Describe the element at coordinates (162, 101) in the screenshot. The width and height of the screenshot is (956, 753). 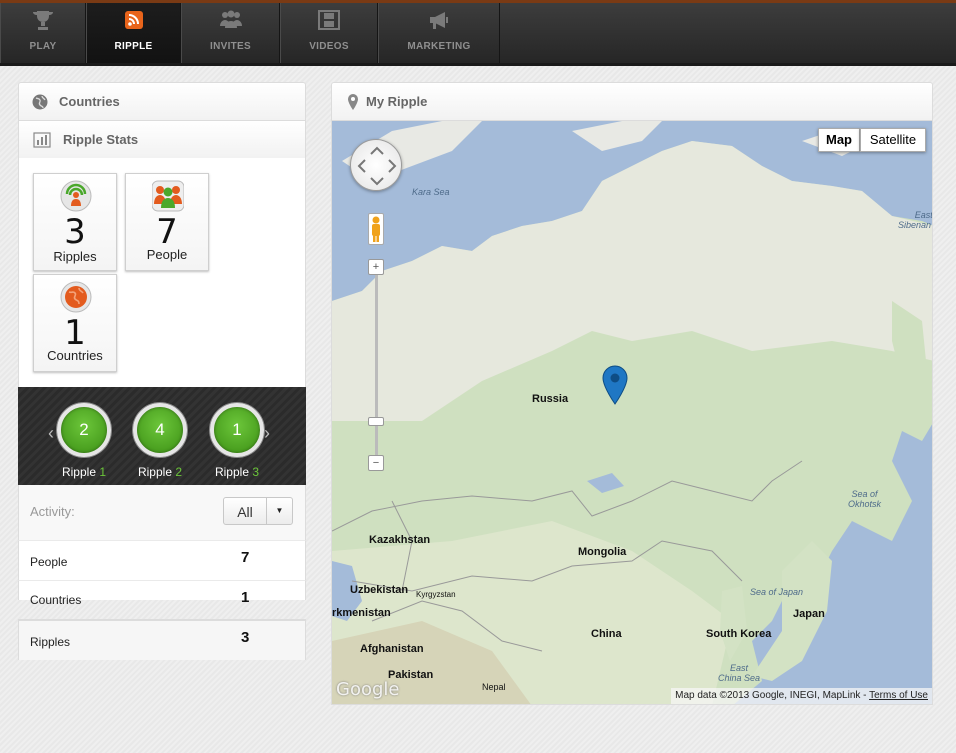
I see `countries-header: Countries` at that location.